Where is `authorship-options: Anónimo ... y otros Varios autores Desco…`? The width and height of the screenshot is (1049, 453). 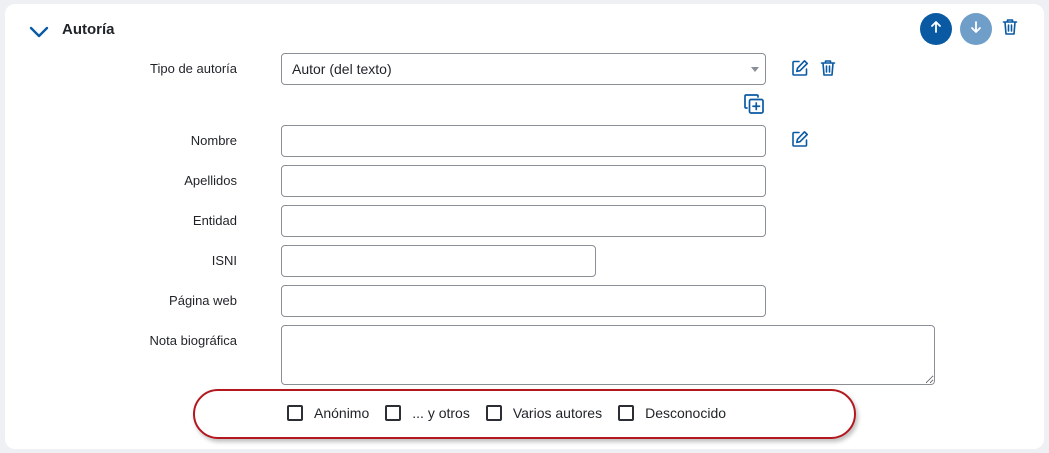
authorship-options: Anónimo ... y otros Varios autores Desco… is located at coordinates (514, 413).